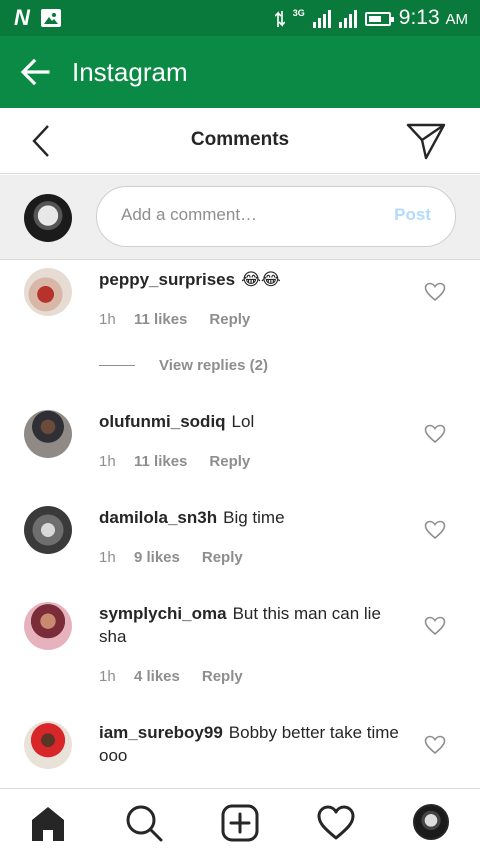  Describe the element at coordinates (246, 215) in the screenshot. I see `comment-input` at that location.